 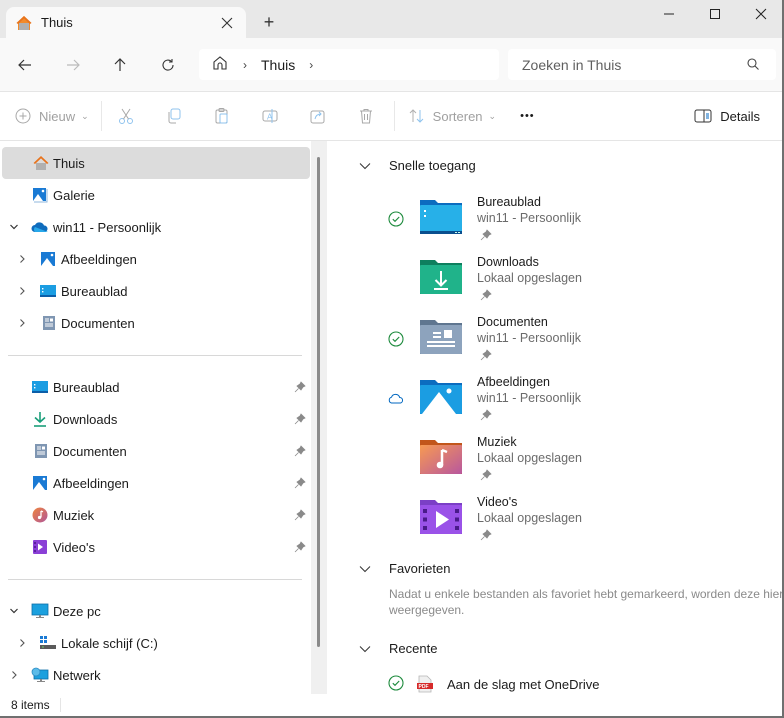 I want to click on search-icon, so click(x=753, y=65).